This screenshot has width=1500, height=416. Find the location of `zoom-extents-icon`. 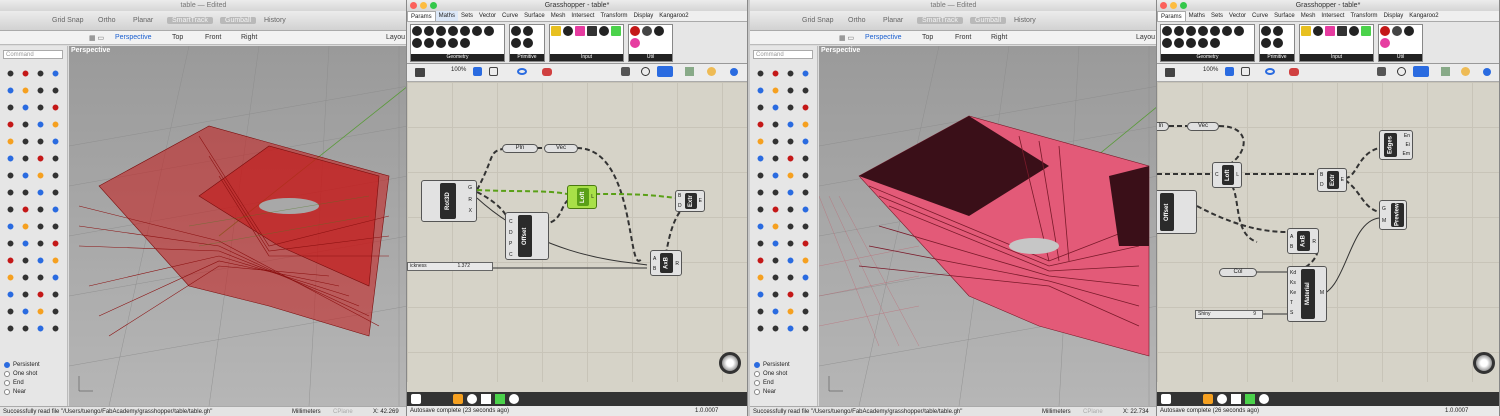

zoom-extents-icon is located at coordinates (493, 71).